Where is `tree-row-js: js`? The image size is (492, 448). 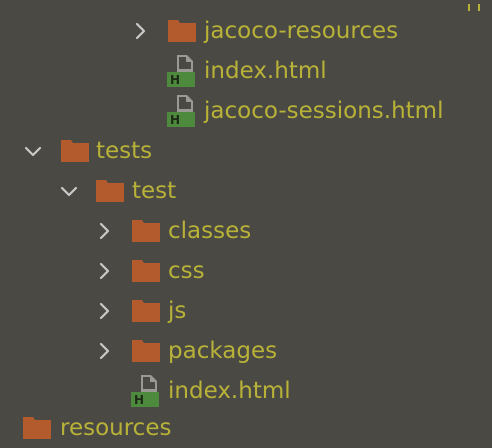 tree-row-js: js is located at coordinates (246, 311).